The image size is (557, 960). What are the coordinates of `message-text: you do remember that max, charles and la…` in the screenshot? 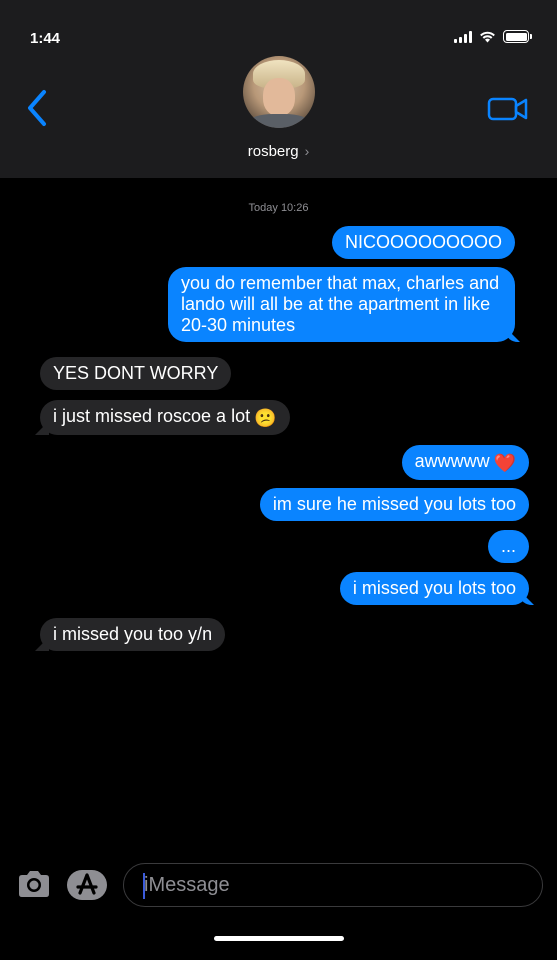 It's located at (340, 304).